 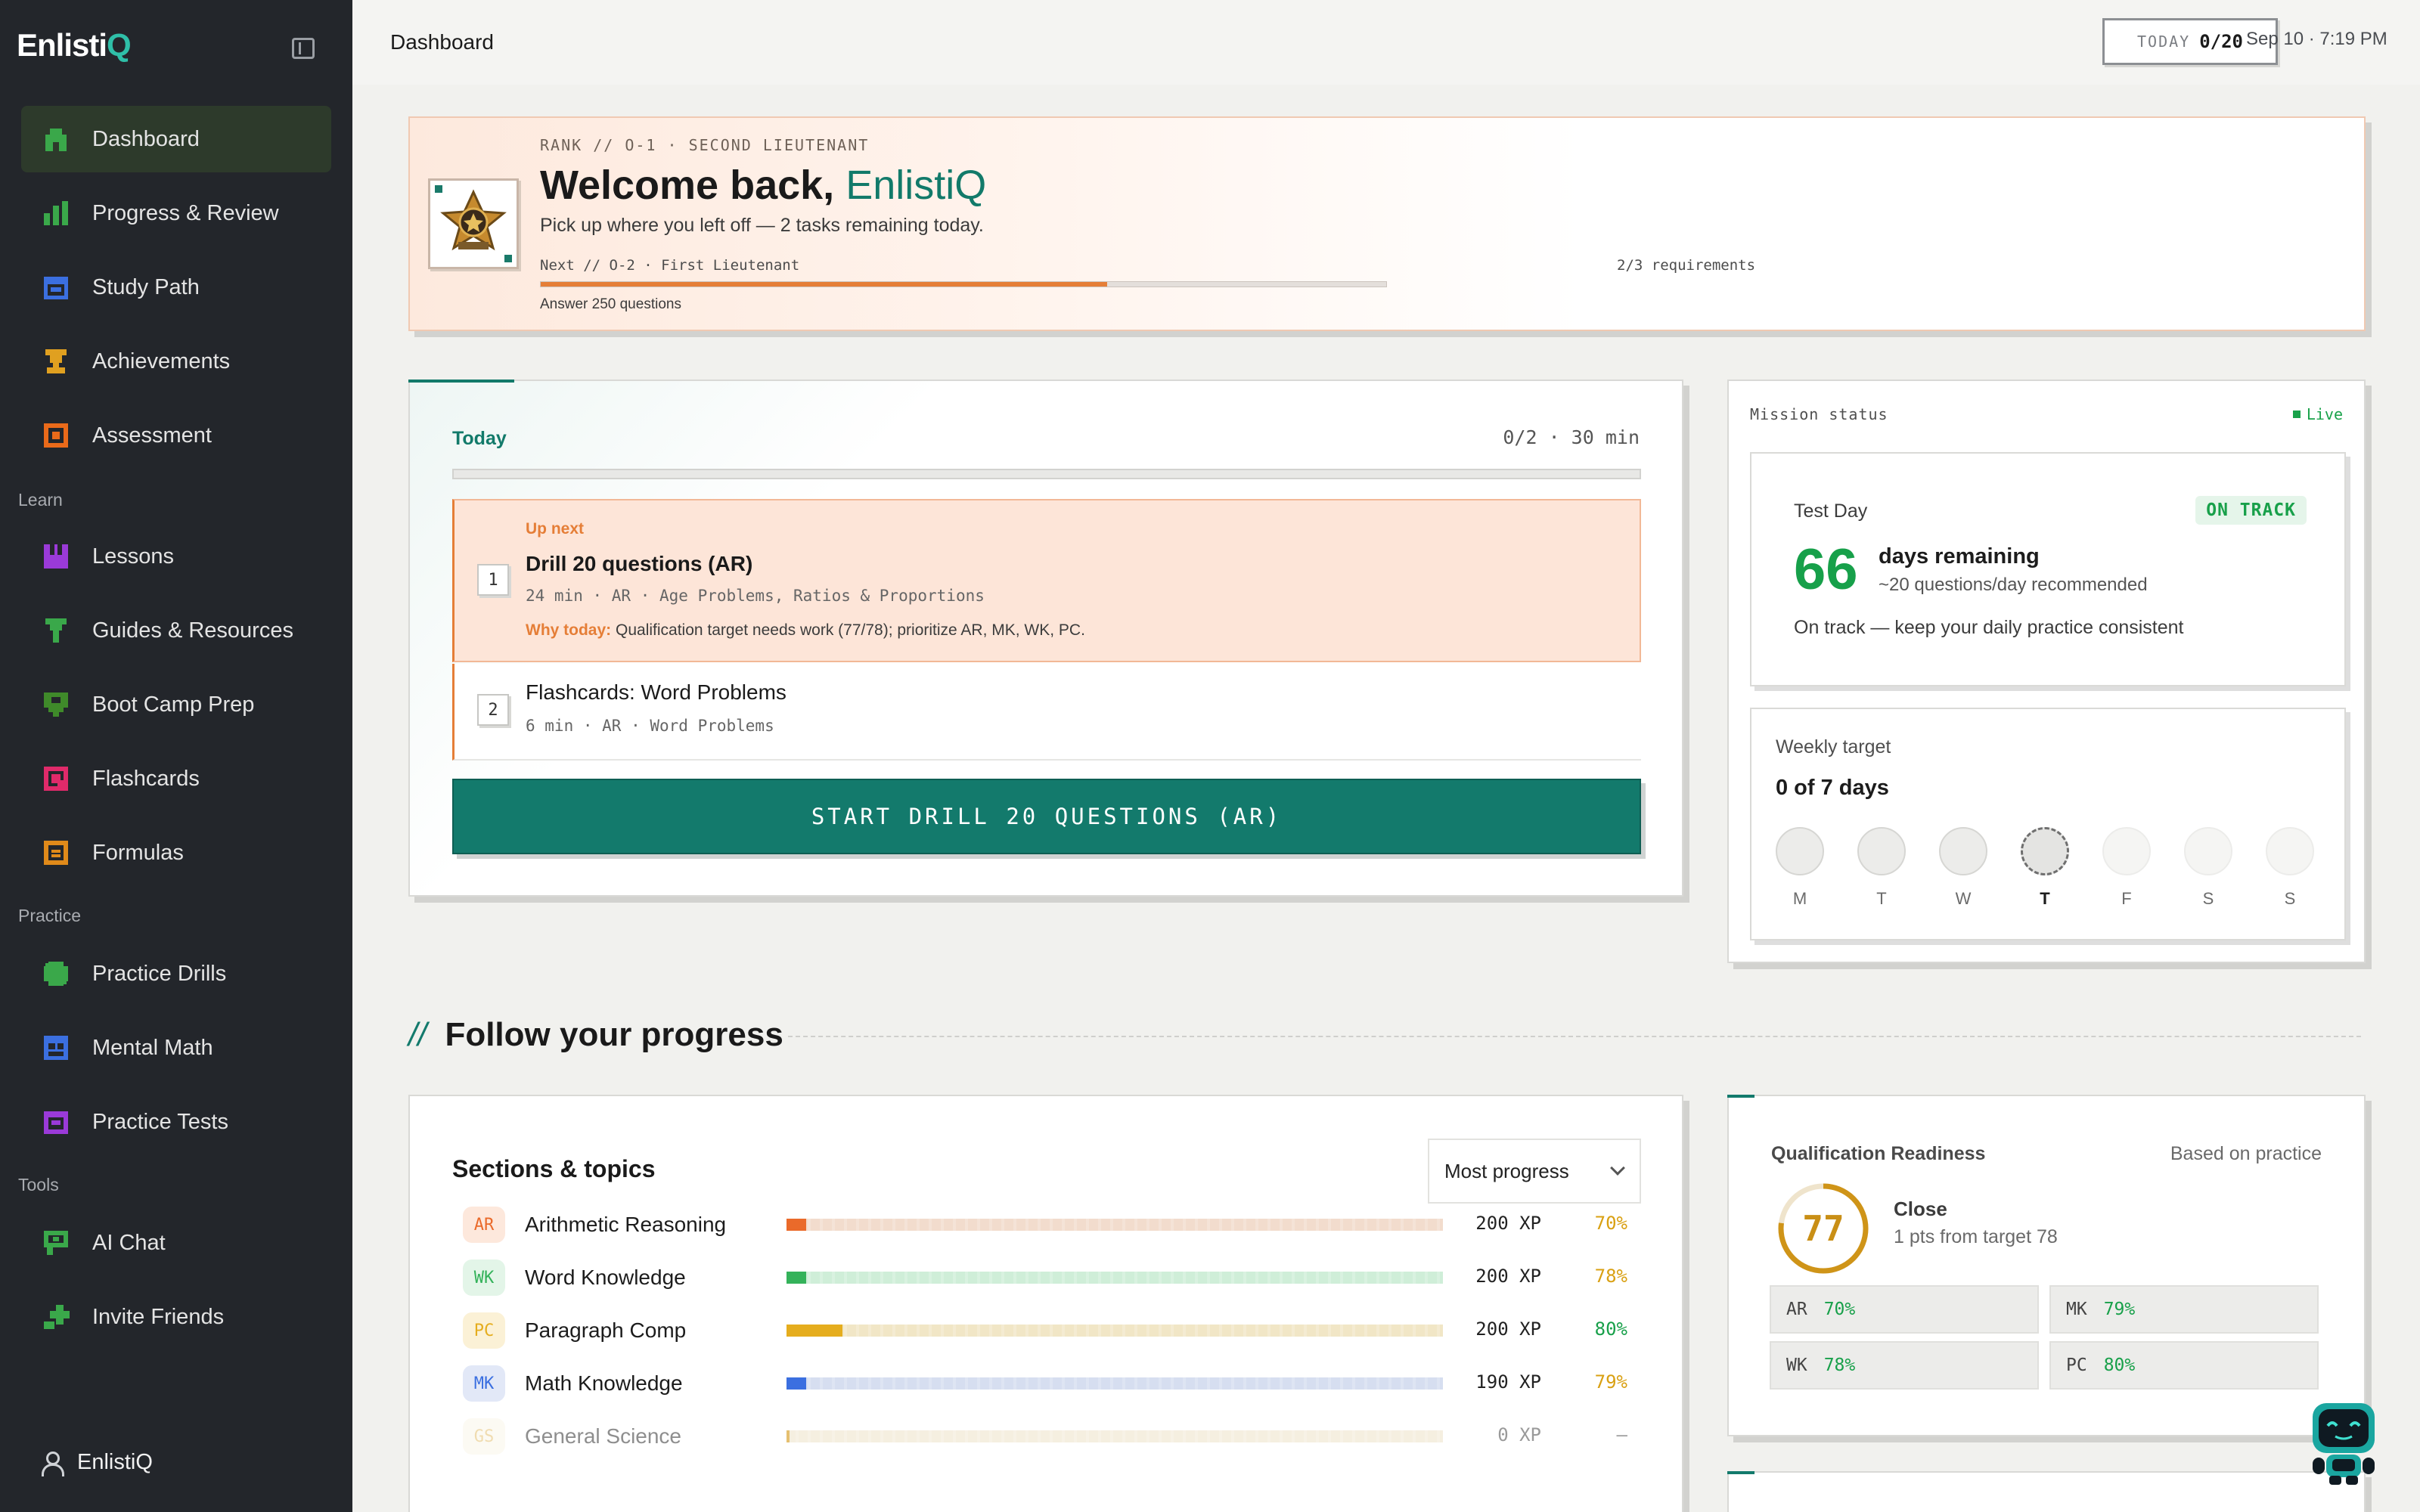 What do you see at coordinates (2076, 1365) in the screenshot?
I see `score-key: PC` at bounding box center [2076, 1365].